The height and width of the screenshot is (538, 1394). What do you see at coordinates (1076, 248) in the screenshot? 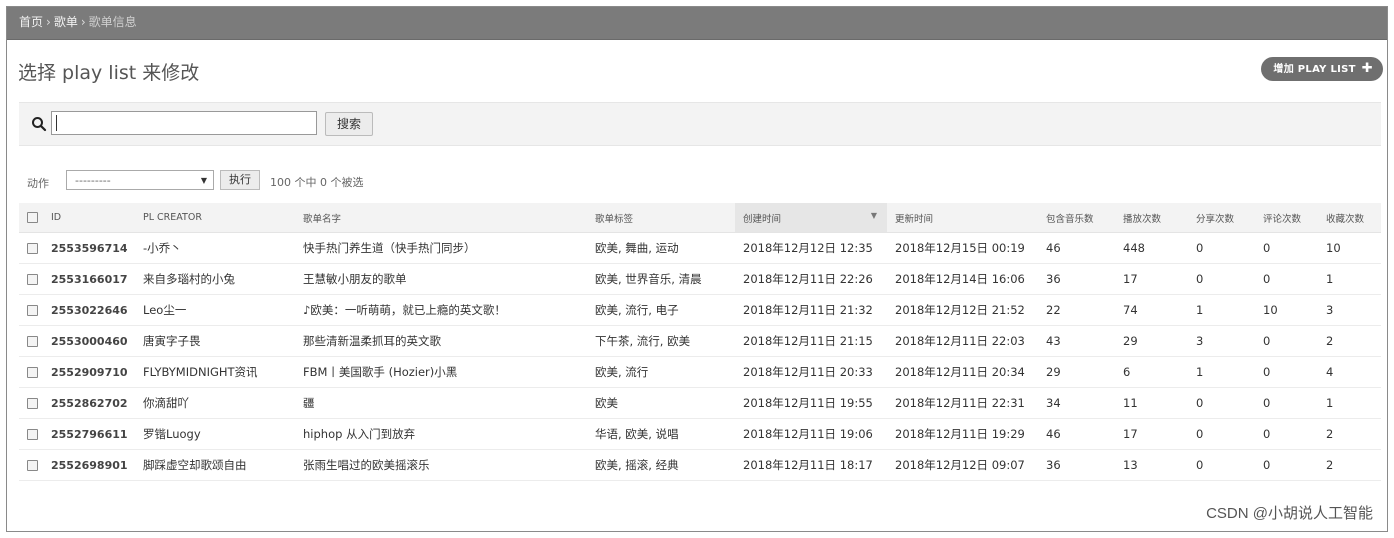
I see `table-cell: 46` at bounding box center [1076, 248].